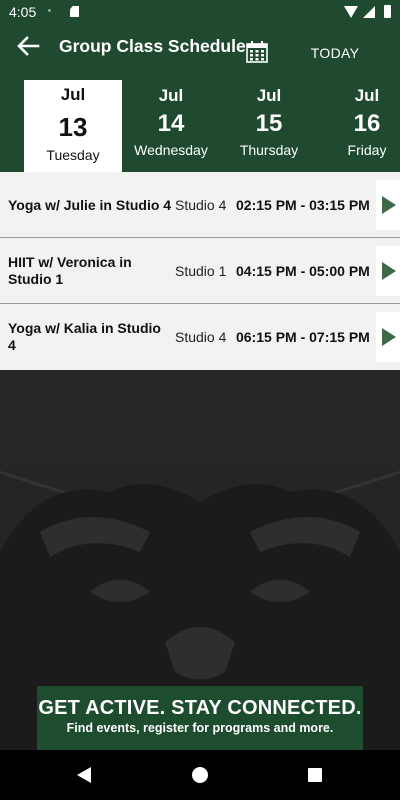  I want to click on class-studio: Studio 1, so click(201, 271).